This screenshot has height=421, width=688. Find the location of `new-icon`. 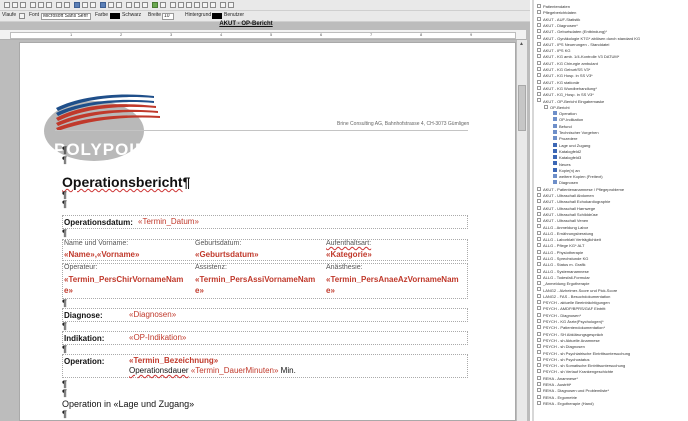

new-icon is located at coordinates (7, 5).